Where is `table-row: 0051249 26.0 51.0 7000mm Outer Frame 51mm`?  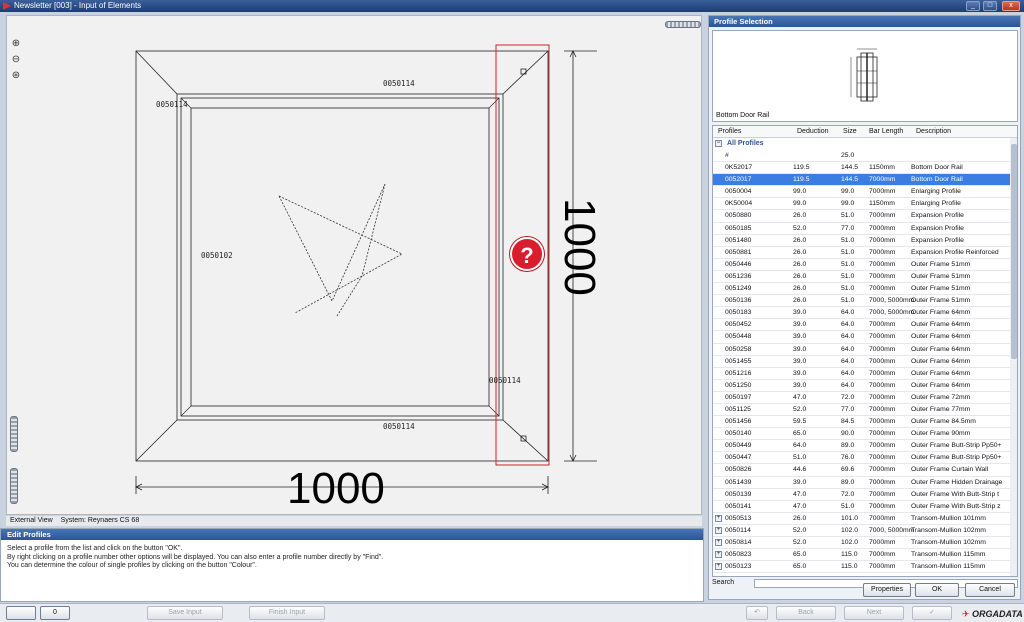 table-row: 0051249 26.0 51.0 7000mm Outer Frame 51mm is located at coordinates (865, 289).